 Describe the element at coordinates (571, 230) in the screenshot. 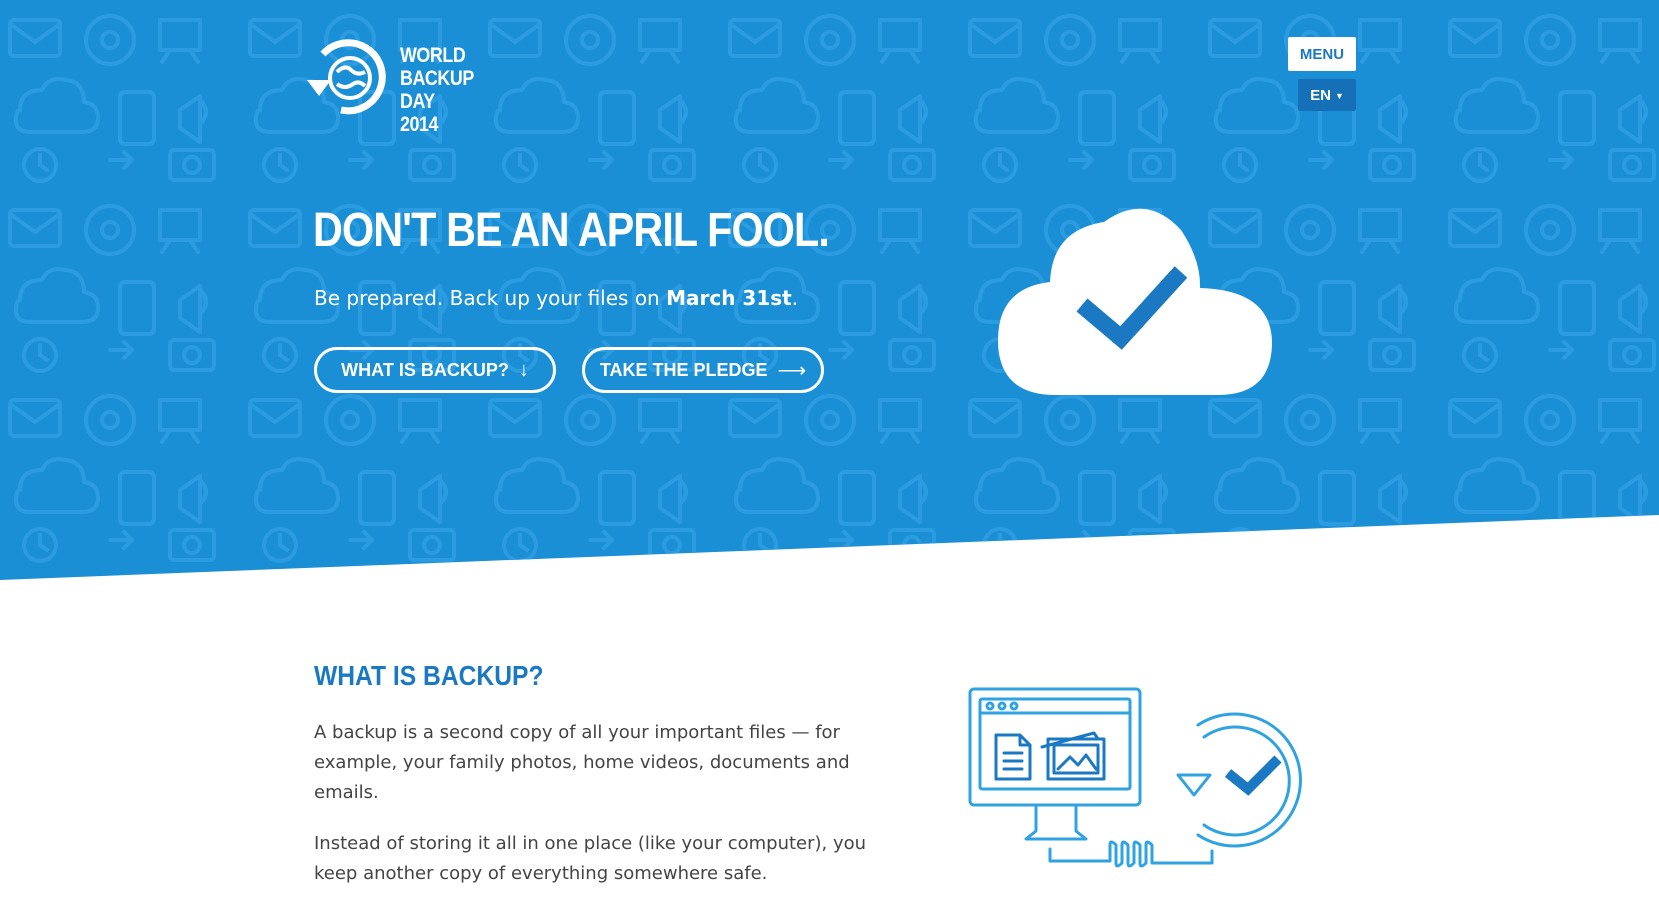

I see `hero-headline: DON'T BE AN APRIL FOOL.` at that location.